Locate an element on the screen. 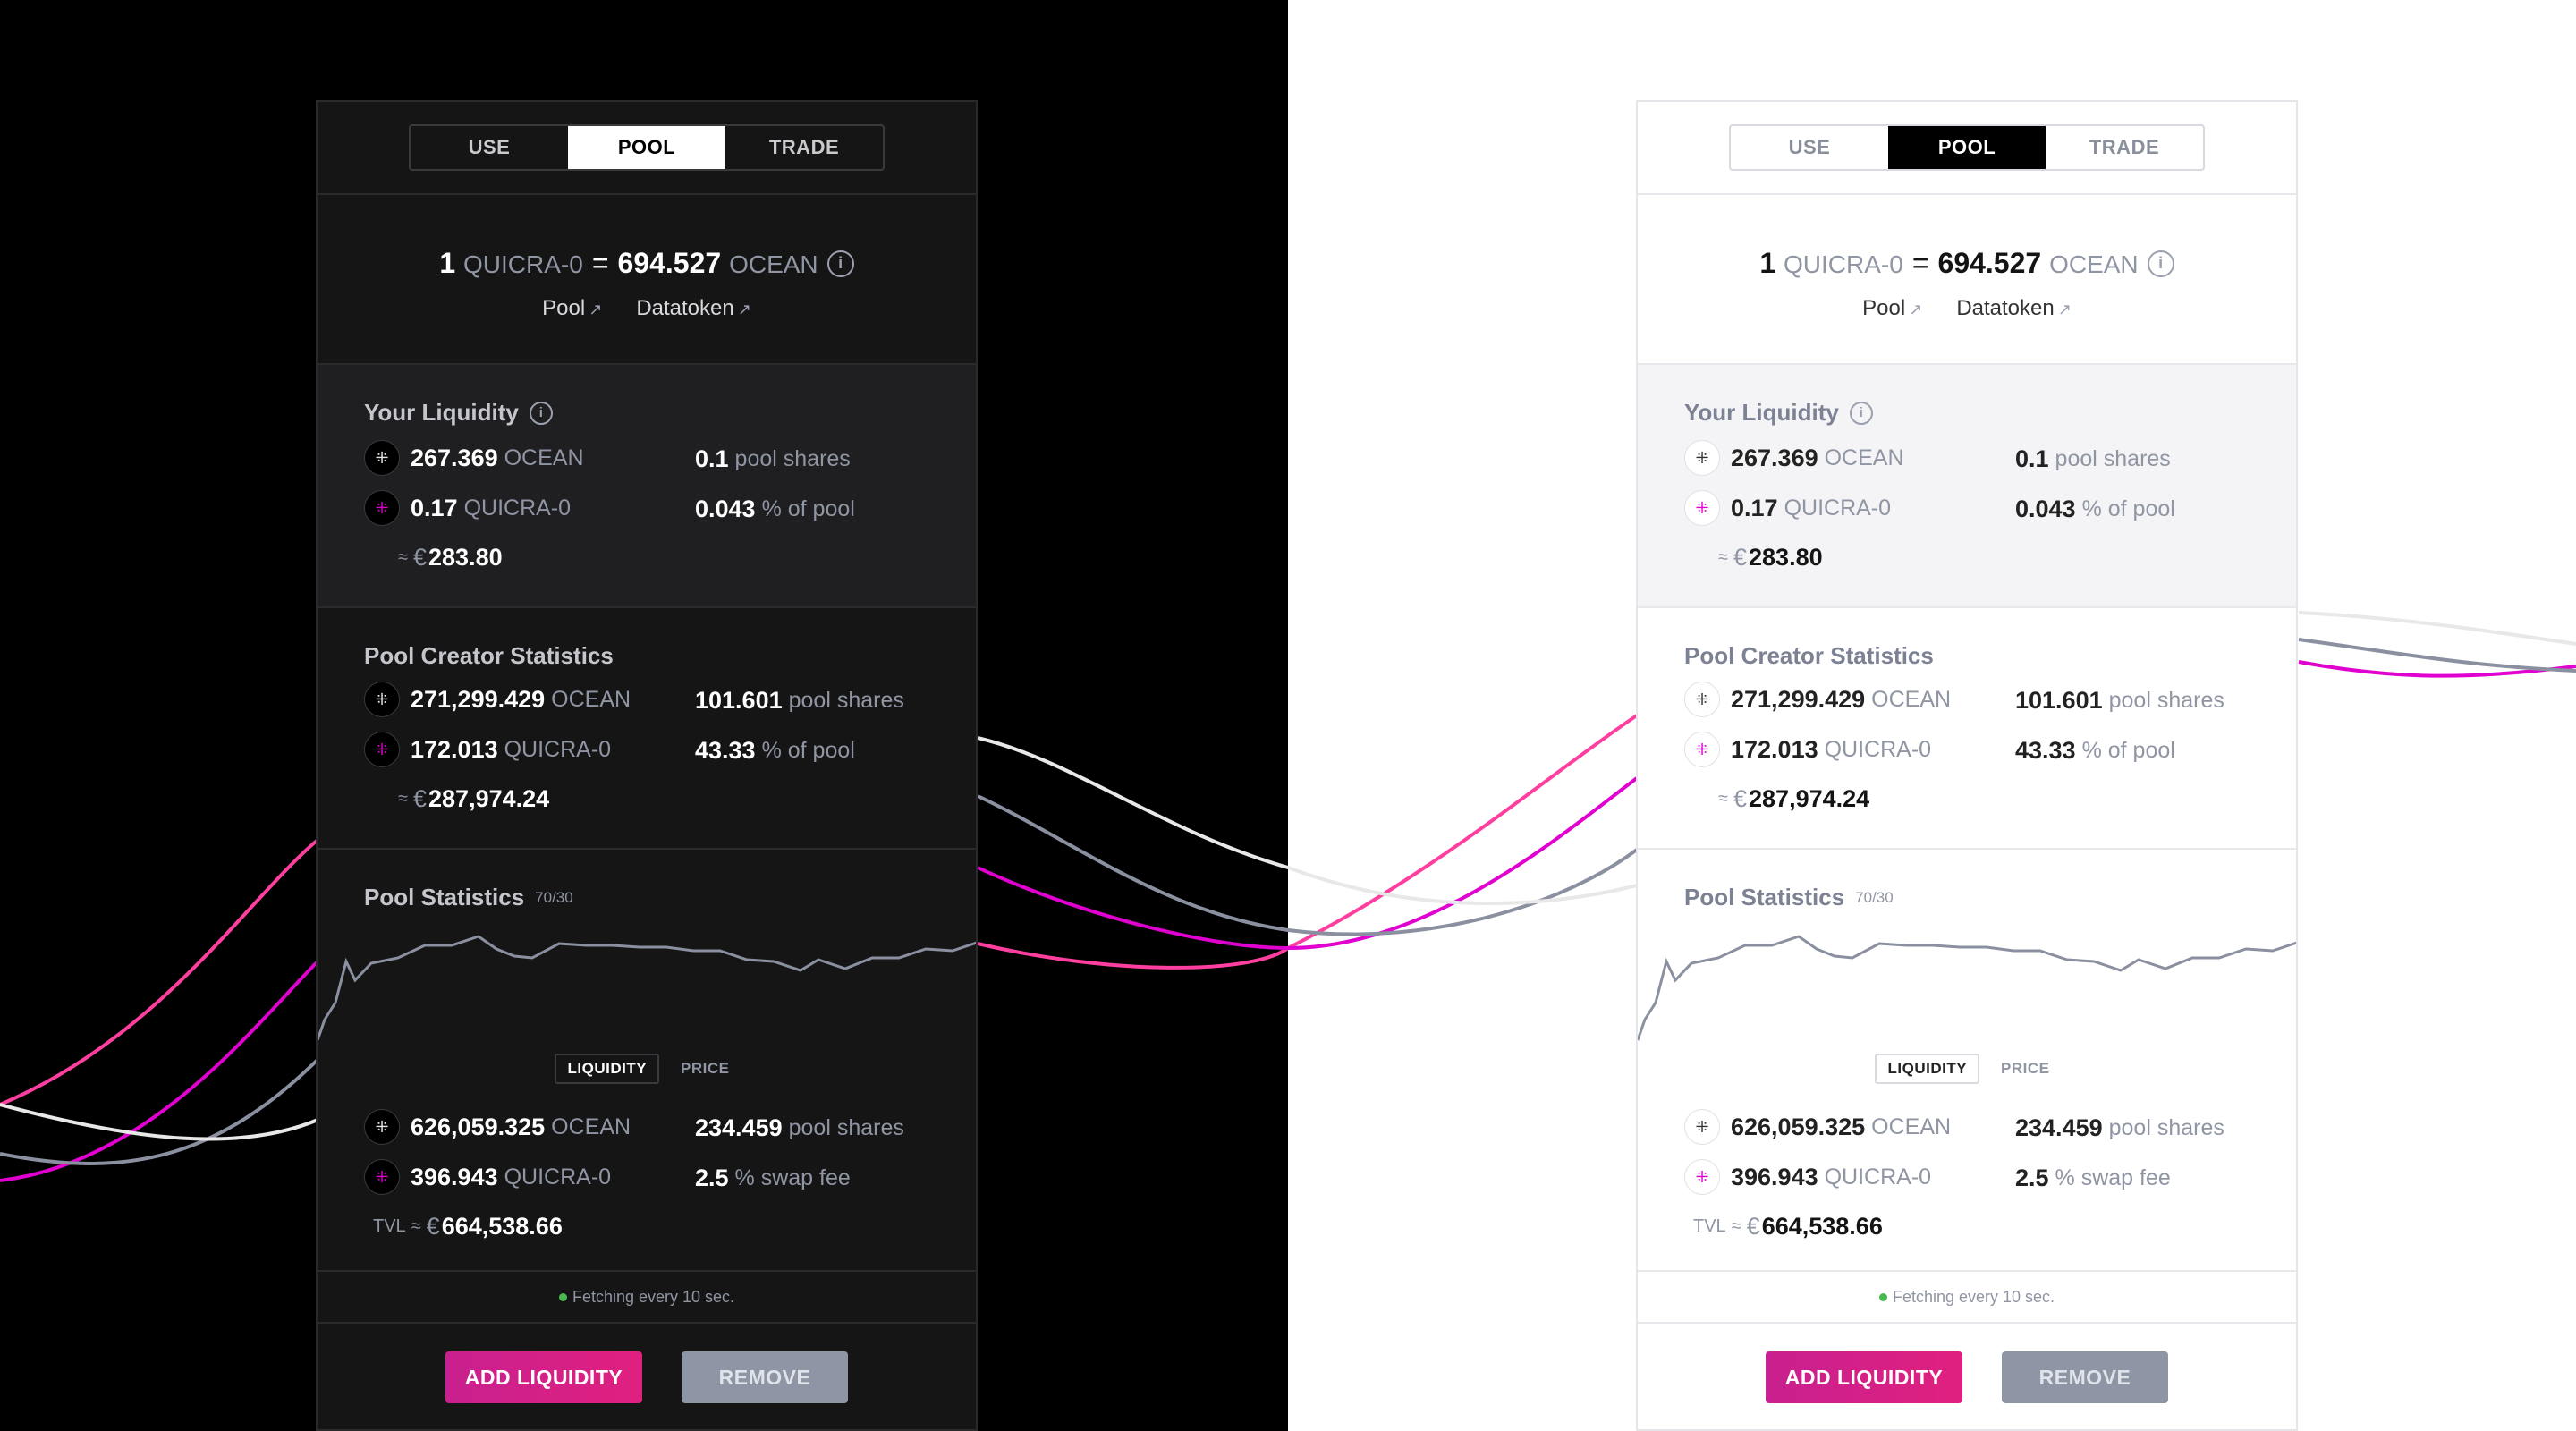 The height and width of the screenshot is (1431, 2576). liq-datatoken-row: ⁜ 0.17 QUICRA-0 is located at coordinates (467, 508).